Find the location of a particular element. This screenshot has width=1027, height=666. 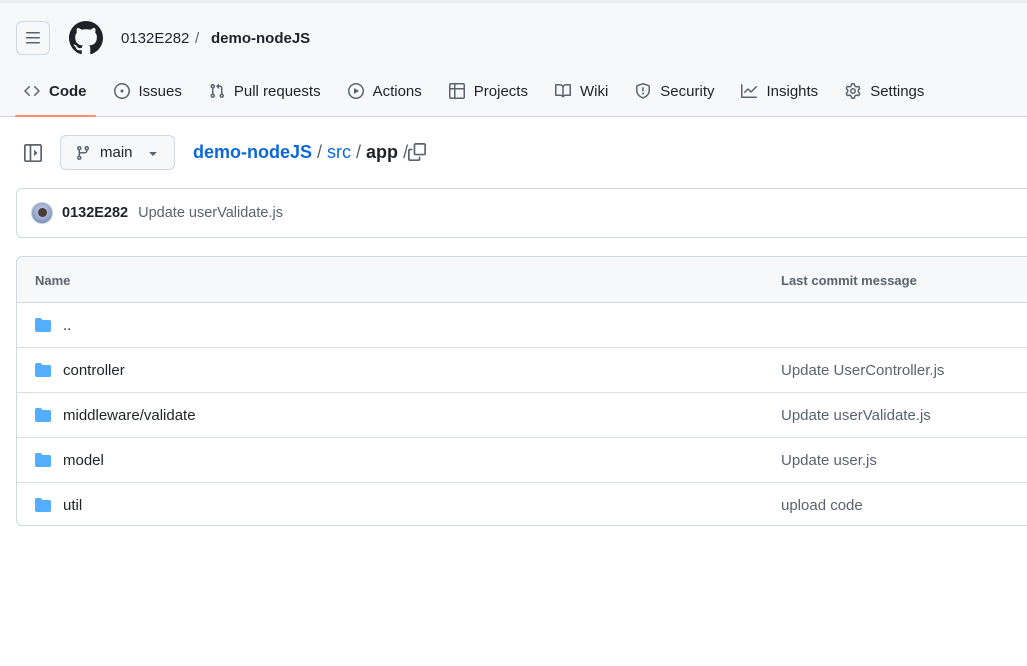

triangle-down-icon is located at coordinates (152, 153).